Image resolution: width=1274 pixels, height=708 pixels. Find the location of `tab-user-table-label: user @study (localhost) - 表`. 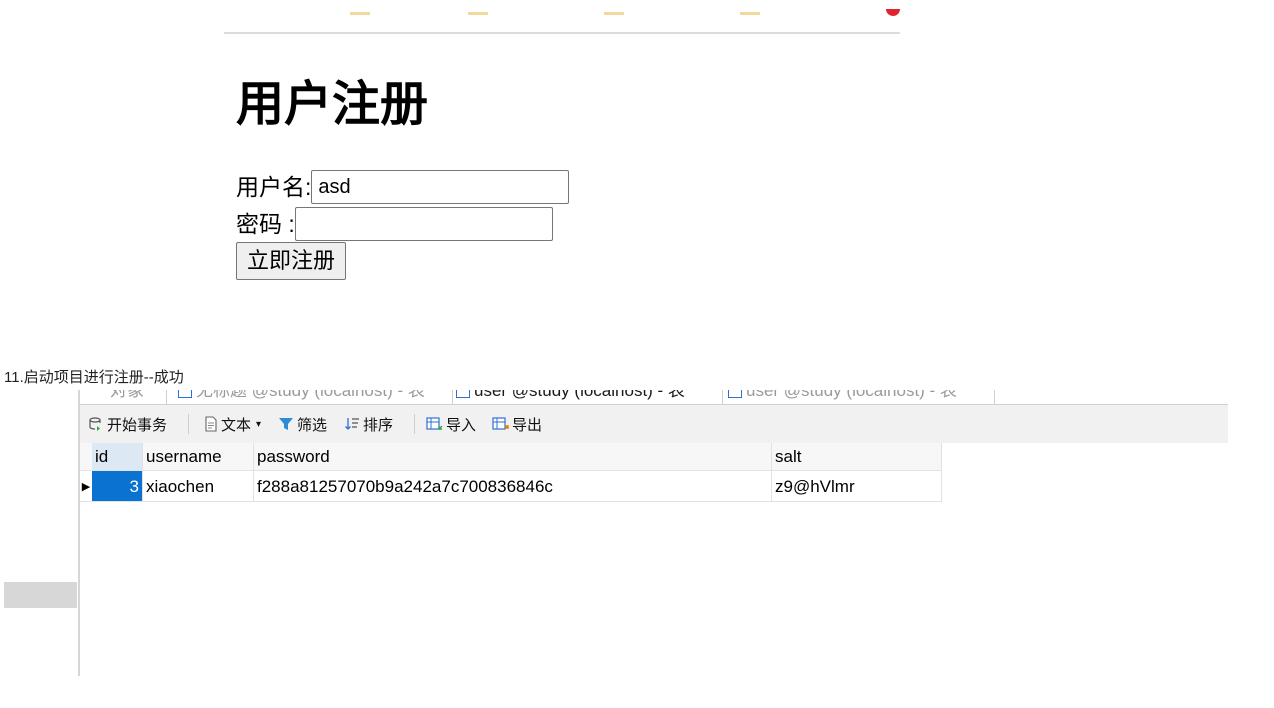

tab-user-table-label: user @study (localhost) - 表 is located at coordinates (851, 395).